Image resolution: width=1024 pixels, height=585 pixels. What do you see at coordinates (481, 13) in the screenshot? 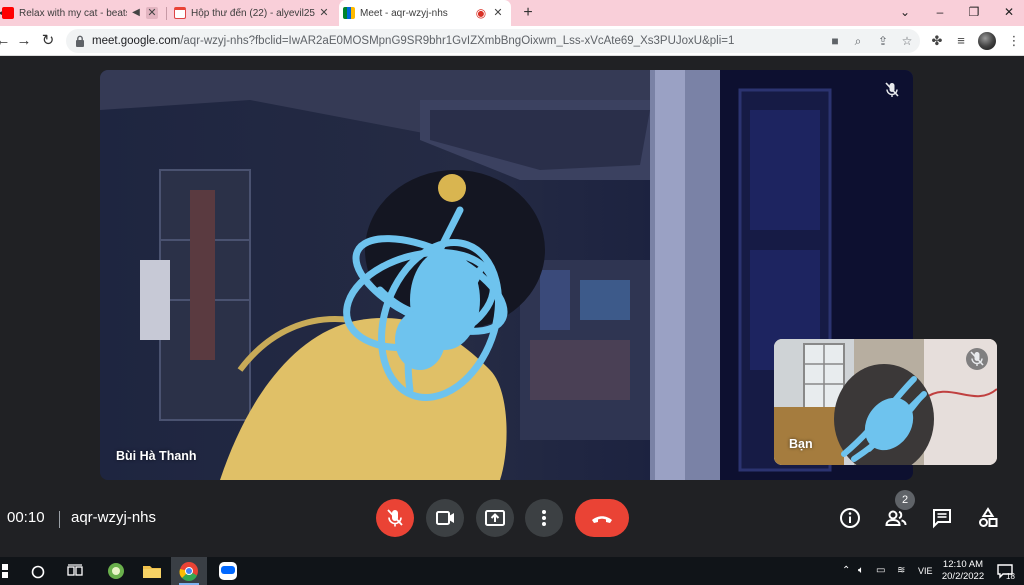
I see `recording-icon: ◉` at bounding box center [481, 13].